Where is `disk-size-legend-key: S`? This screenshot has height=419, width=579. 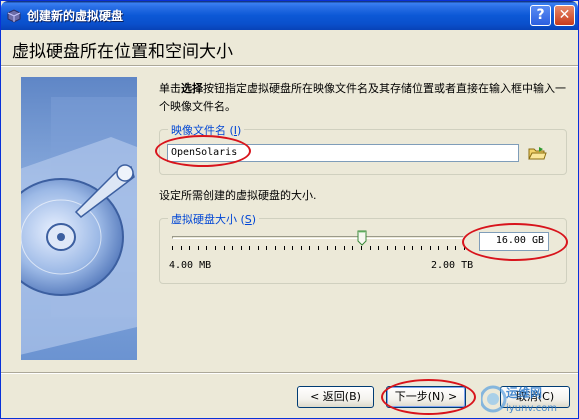
disk-size-legend-key: S is located at coordinates (248, 219).